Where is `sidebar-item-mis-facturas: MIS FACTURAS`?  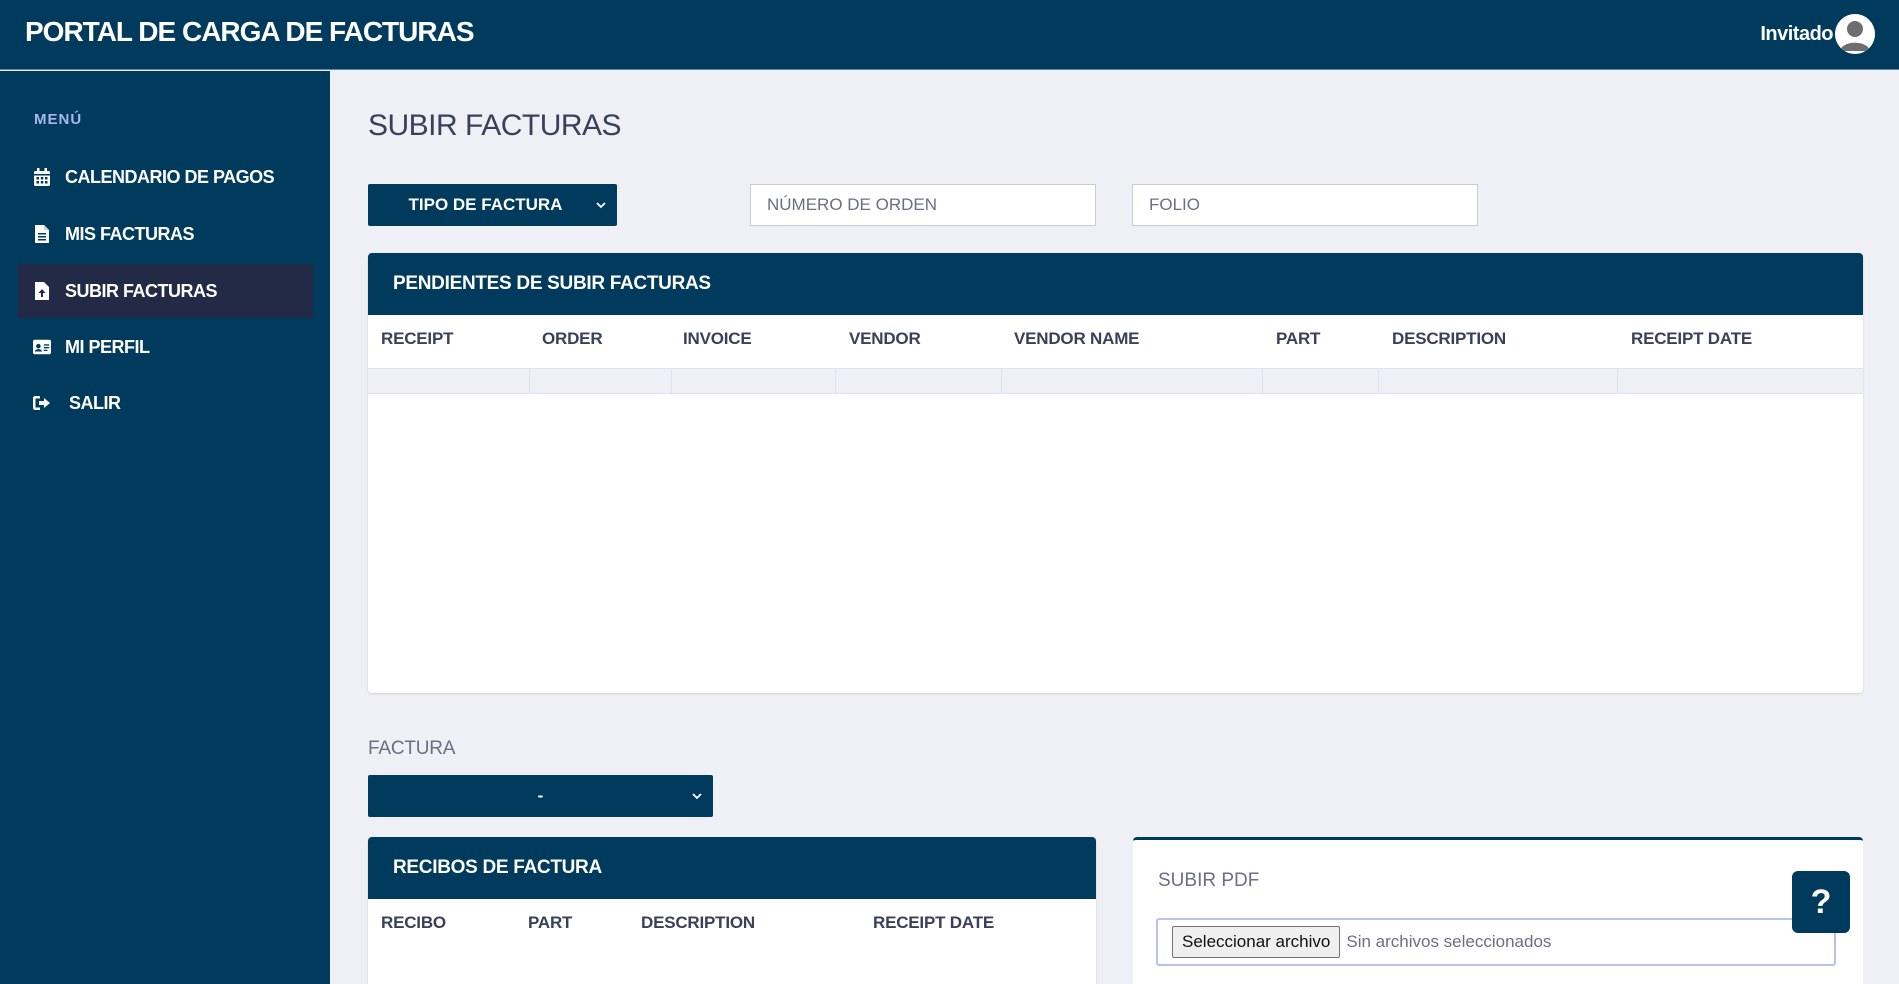
sidebar-item-mis-facturas: MIS FACTURAS is located at coordinates (165, 234).